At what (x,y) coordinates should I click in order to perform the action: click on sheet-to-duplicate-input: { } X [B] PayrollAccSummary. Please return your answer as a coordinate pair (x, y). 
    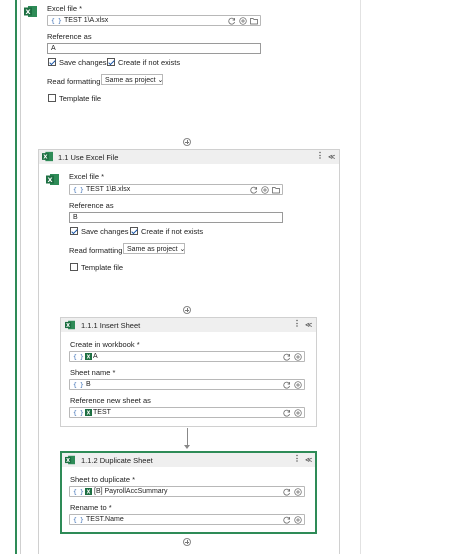
    Looking at the image, I should click on (187, 491).